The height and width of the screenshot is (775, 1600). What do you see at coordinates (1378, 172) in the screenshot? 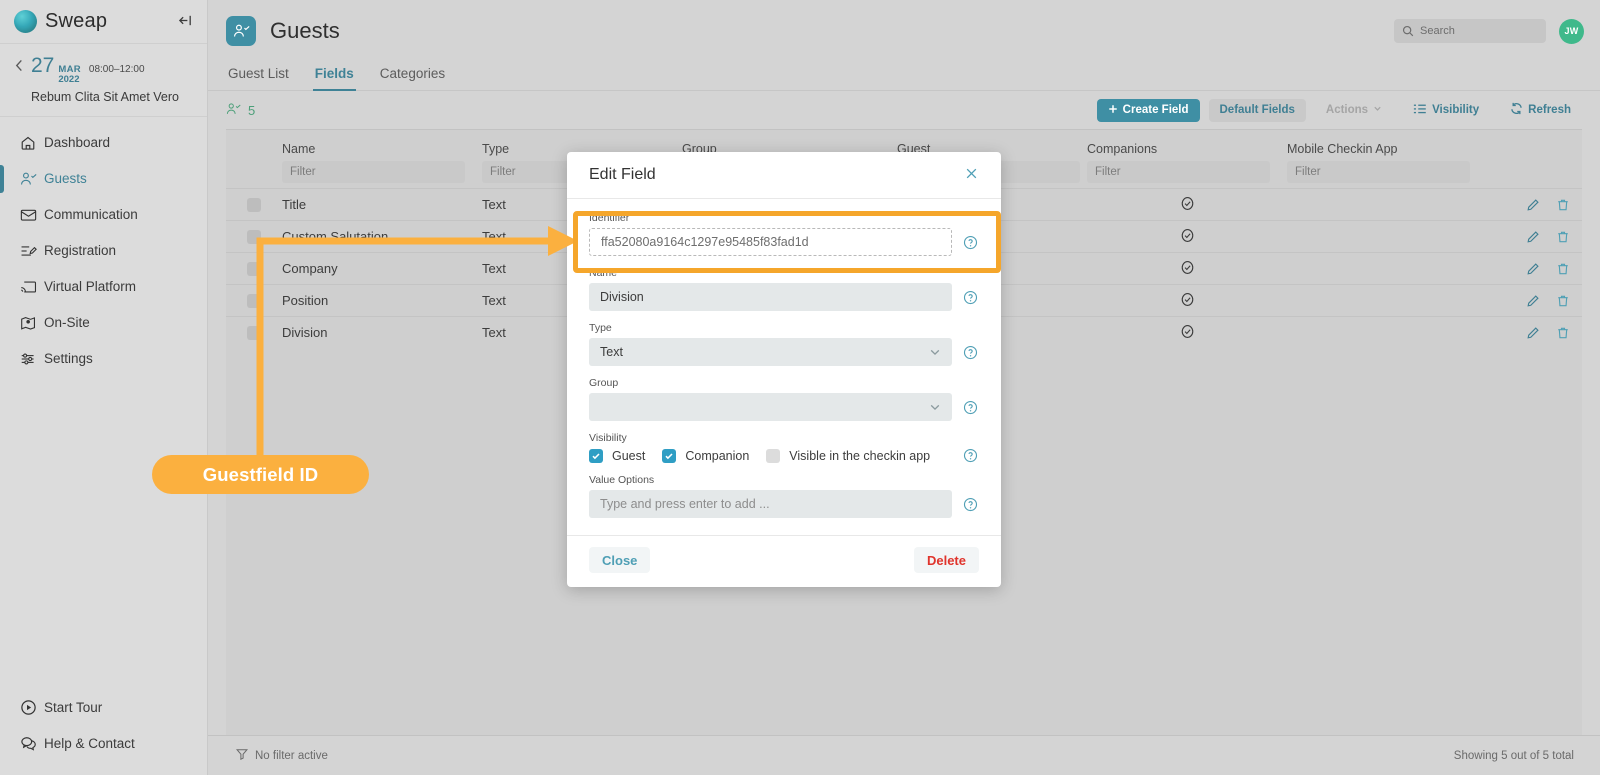
I see `filter-input-mobile-checkin: Filter` at bounding box center [1378, 172].